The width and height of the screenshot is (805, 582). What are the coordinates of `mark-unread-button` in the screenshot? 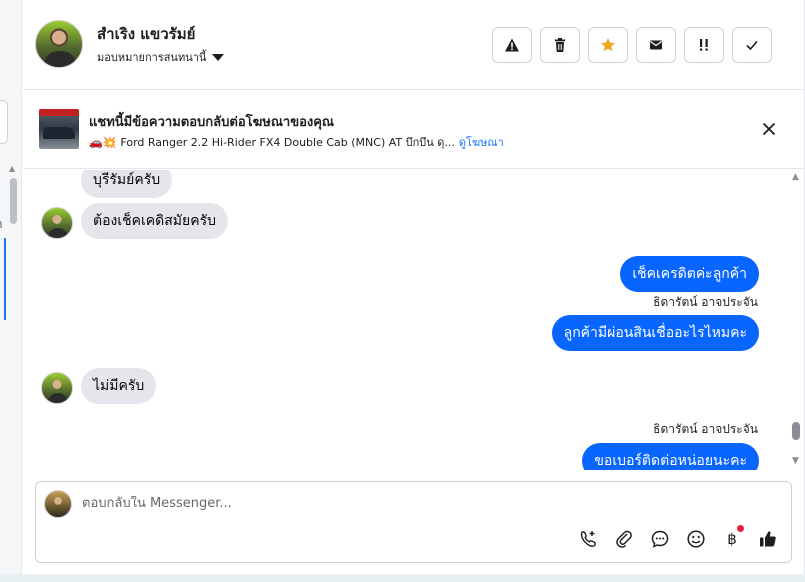 It's located at (656, 45).